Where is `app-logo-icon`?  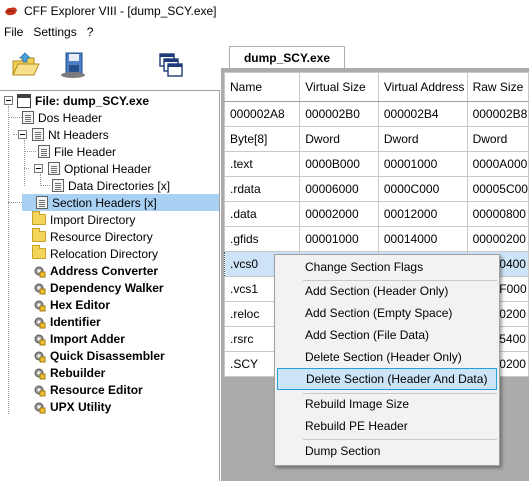
app-logo-icon is located at coordinates (11, 11).